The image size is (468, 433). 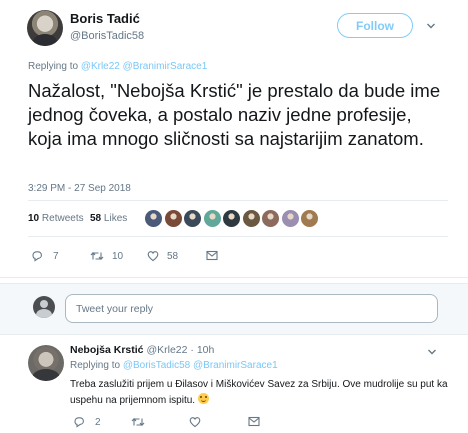 What do you see at coordinates (44, 307) in the screenshot?
I see `user-avatar` at bounding box center [44, 307].